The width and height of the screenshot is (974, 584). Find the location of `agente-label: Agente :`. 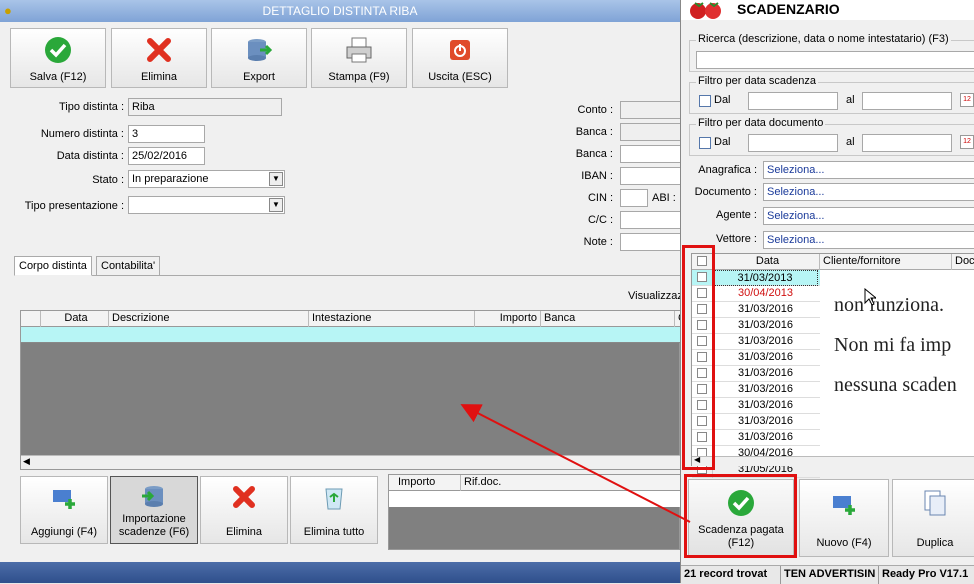

agente-label: Agente : is located at coordinates (736, 215).